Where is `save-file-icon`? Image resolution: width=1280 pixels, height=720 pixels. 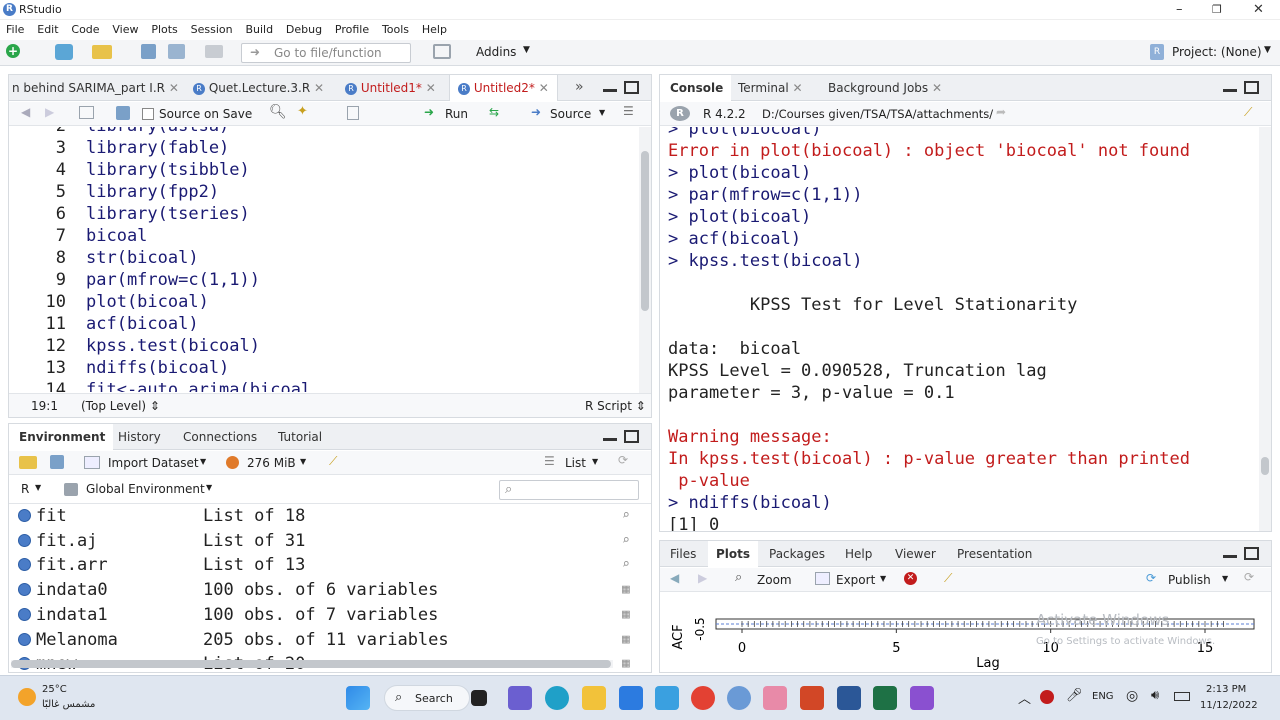 save-file-icon is located at coordinates (123, 113).